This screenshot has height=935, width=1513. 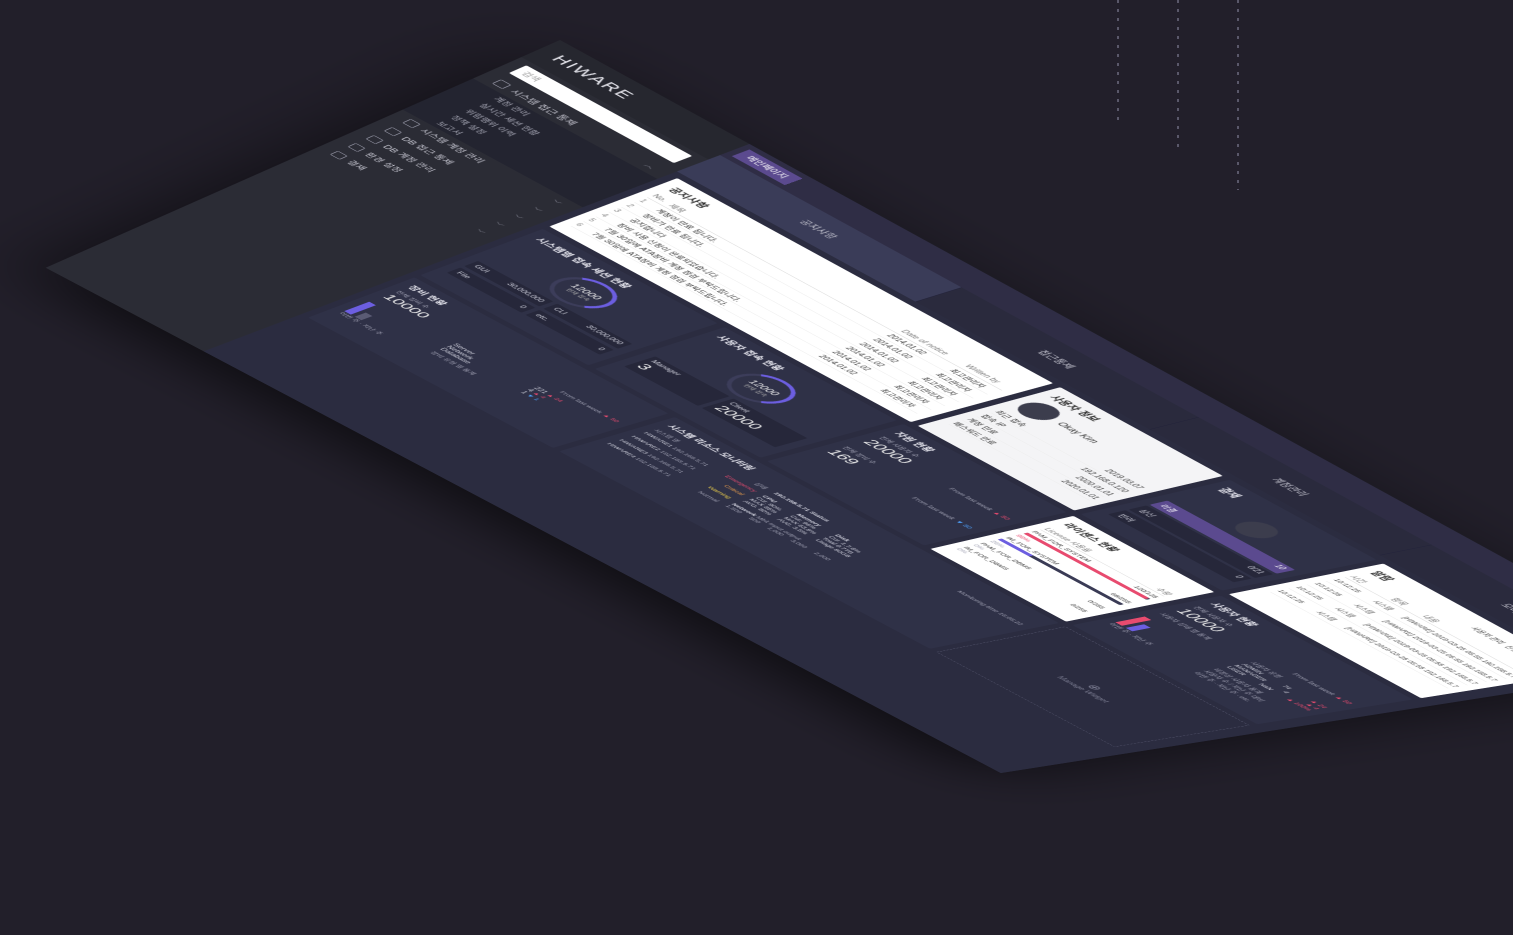 I want to click on chevron-up-icon: ︿, so click(x=650, y=166).